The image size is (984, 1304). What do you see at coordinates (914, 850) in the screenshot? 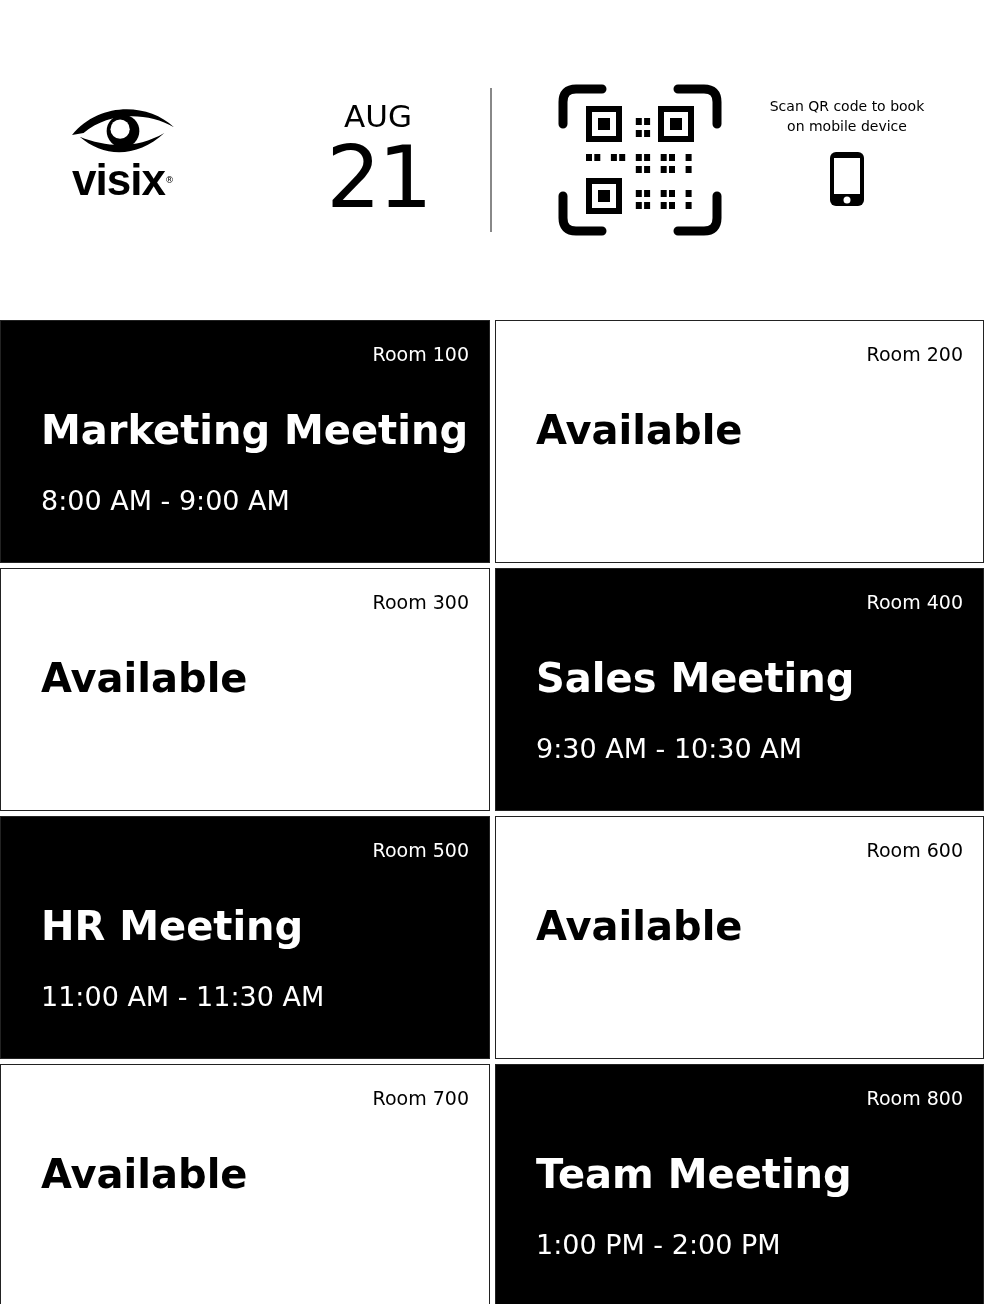
I see `room-number: Room 600` at bounding box center [914, 850].